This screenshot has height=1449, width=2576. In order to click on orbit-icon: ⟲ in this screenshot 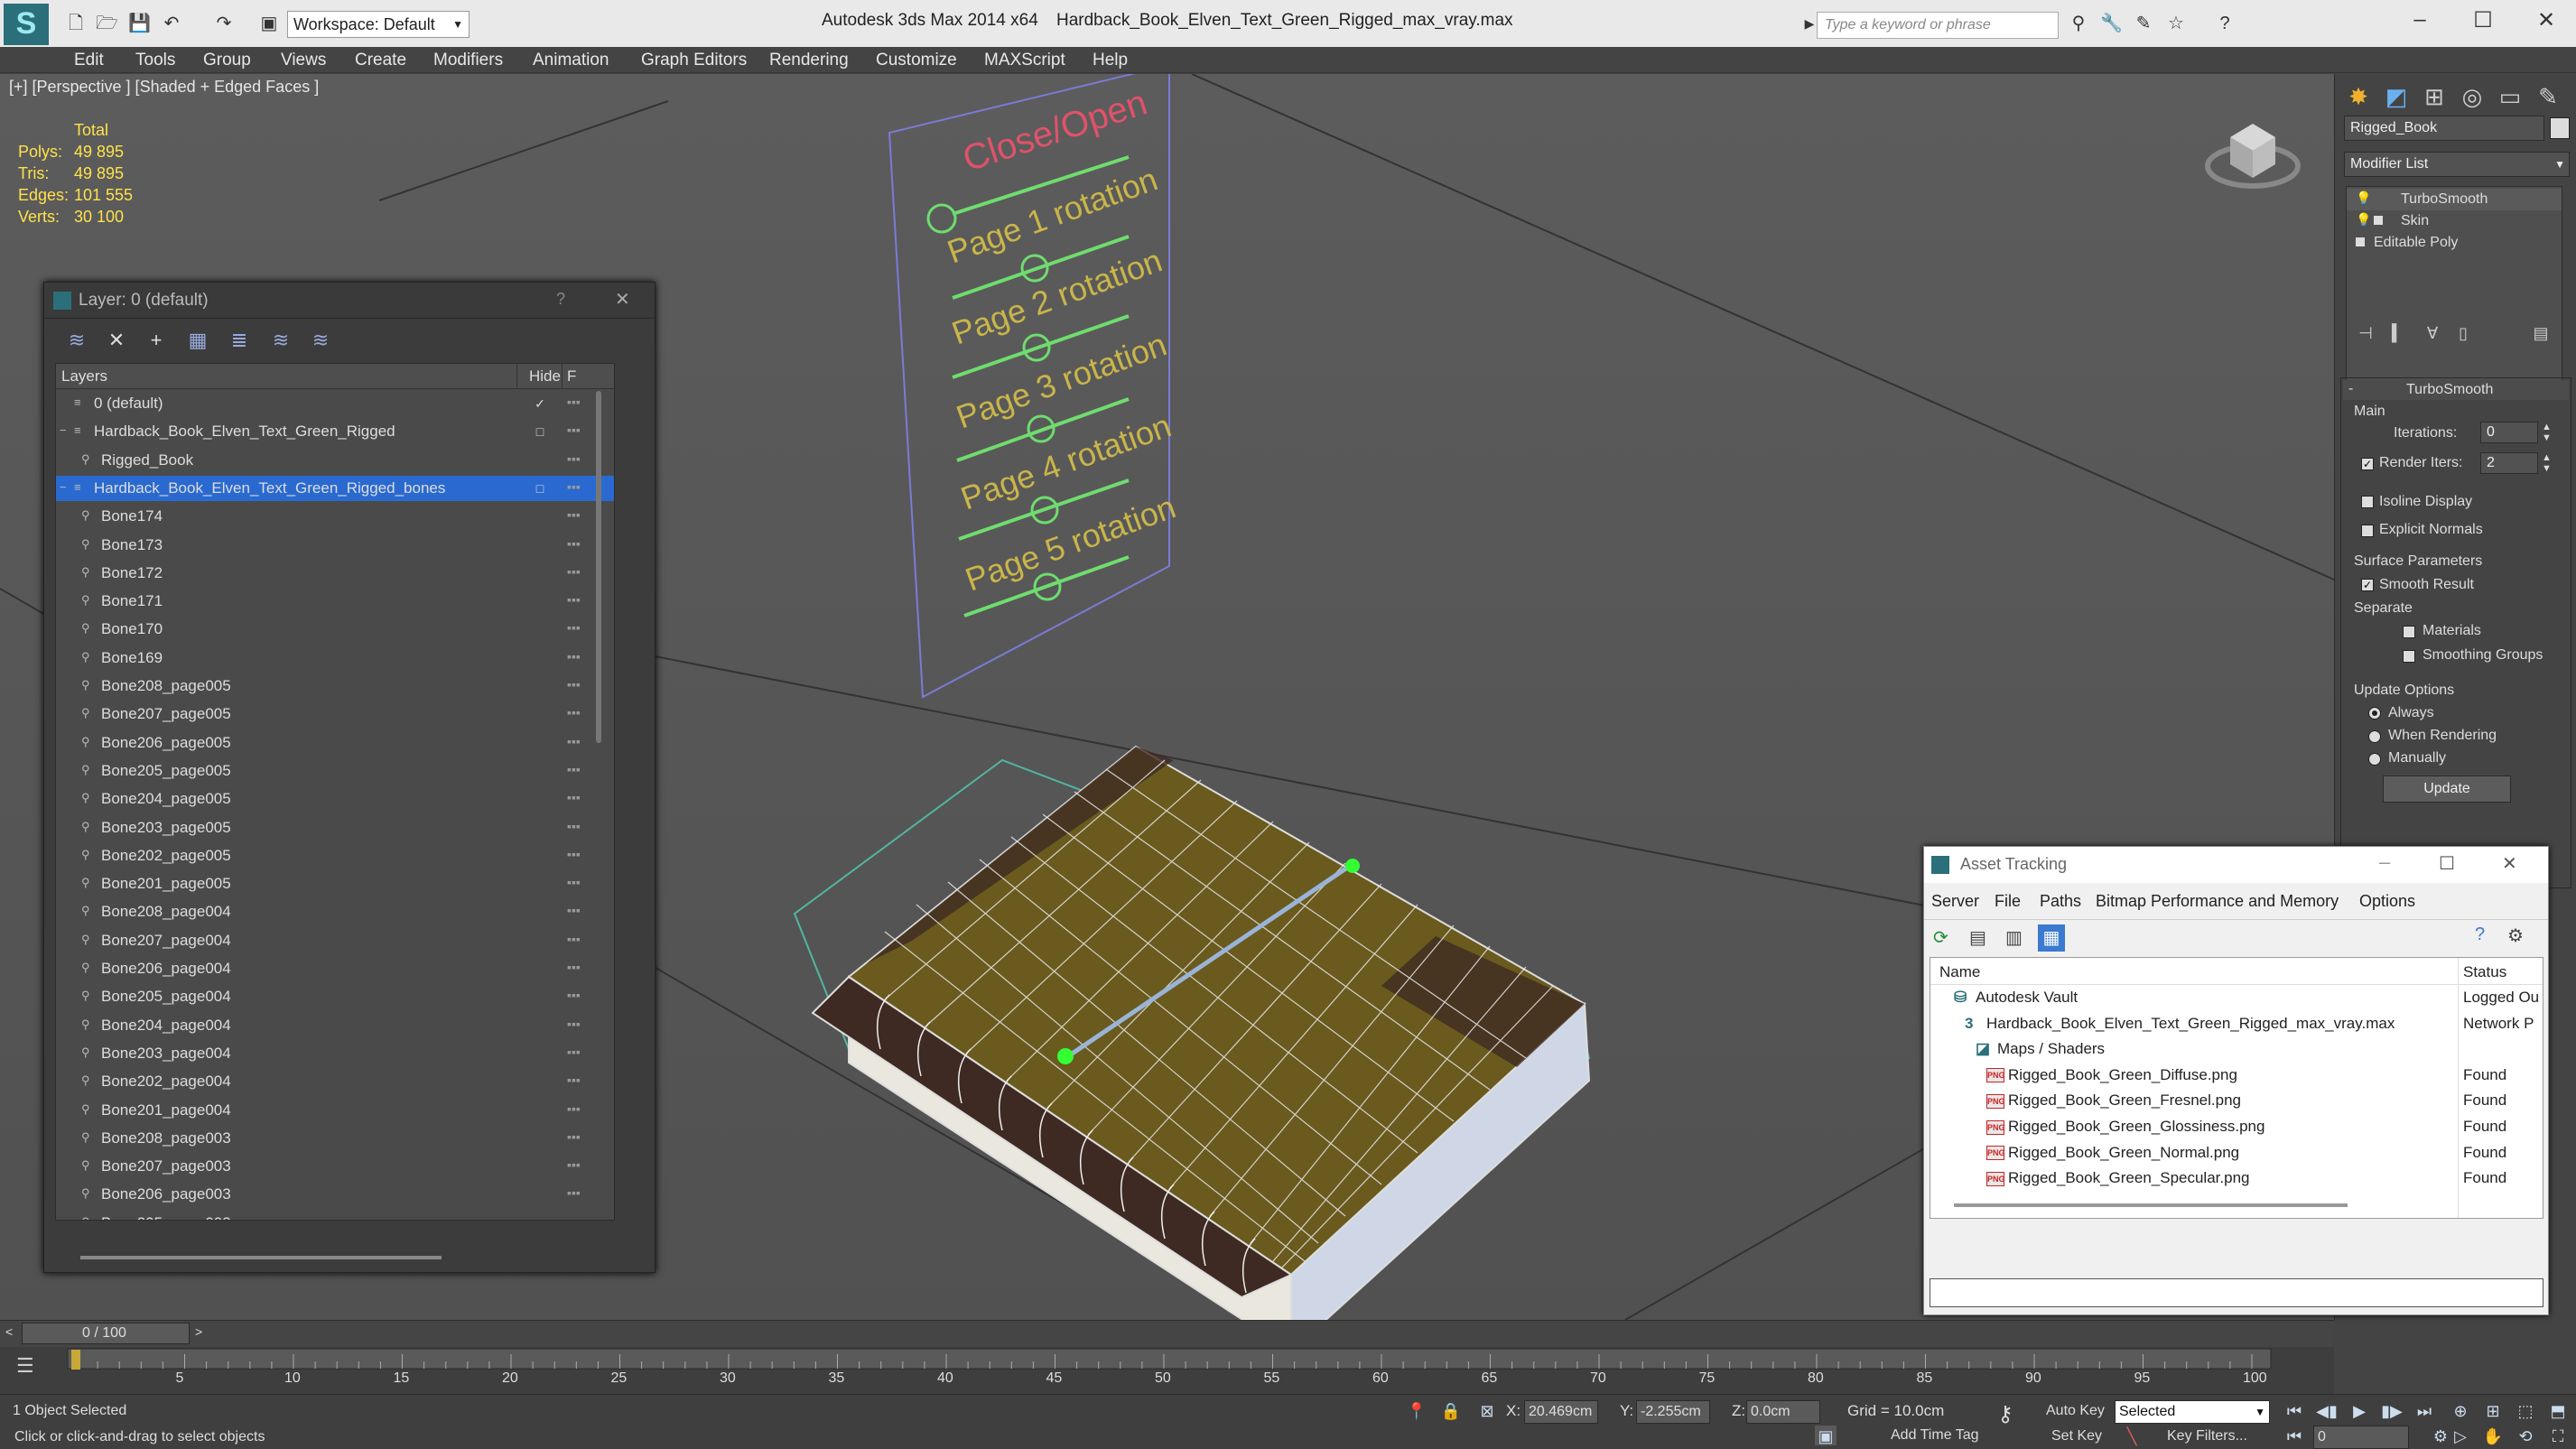, I will do `click(2525, 1436)`.